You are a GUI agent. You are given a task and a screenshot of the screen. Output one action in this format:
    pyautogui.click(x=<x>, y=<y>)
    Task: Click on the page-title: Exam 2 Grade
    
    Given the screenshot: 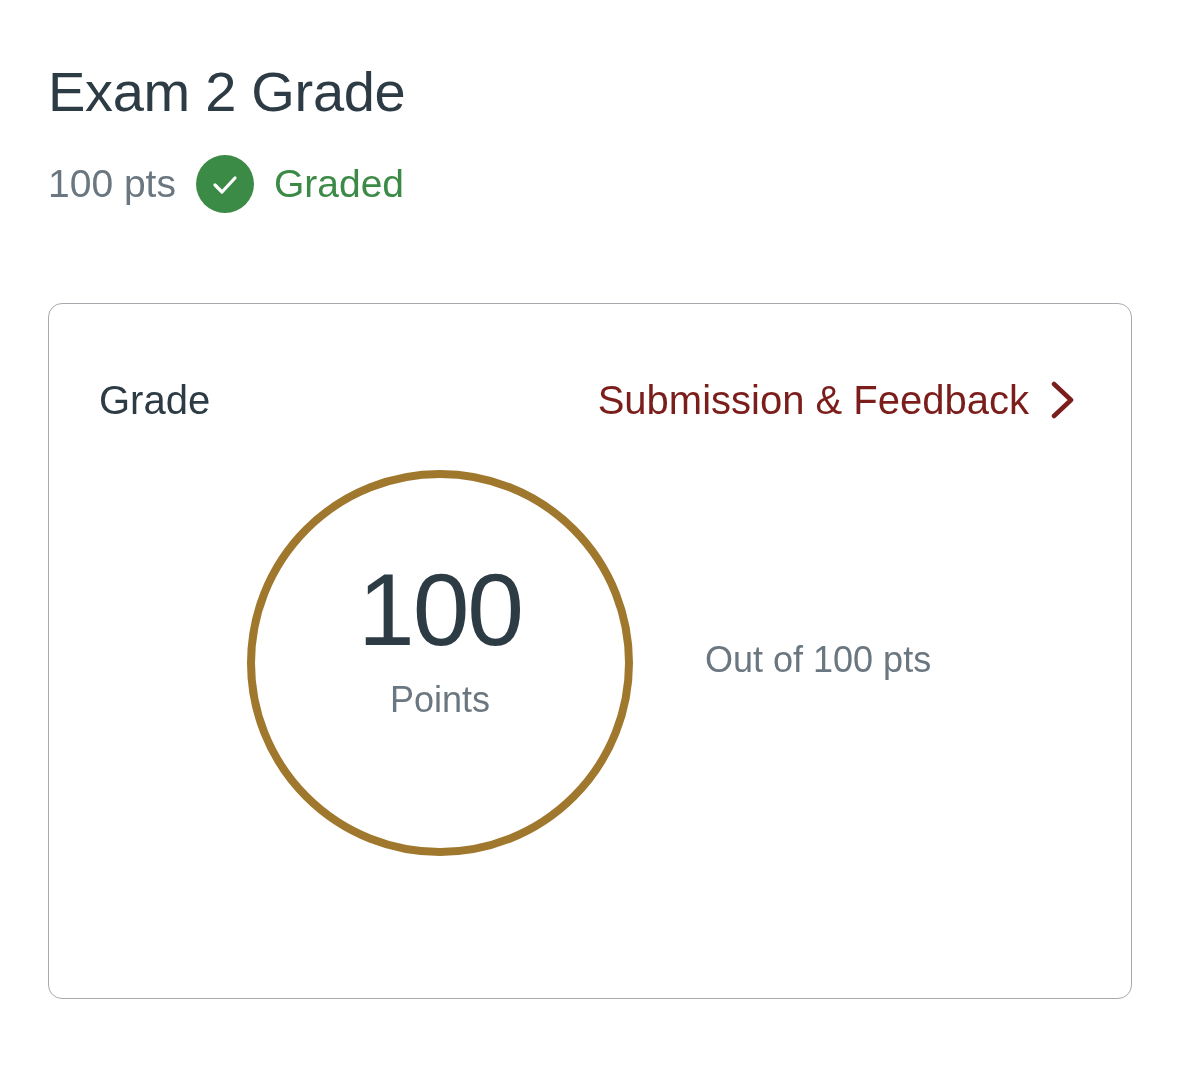 What is the action you would take?
    pyautogui.click(x=227, y=92)
    